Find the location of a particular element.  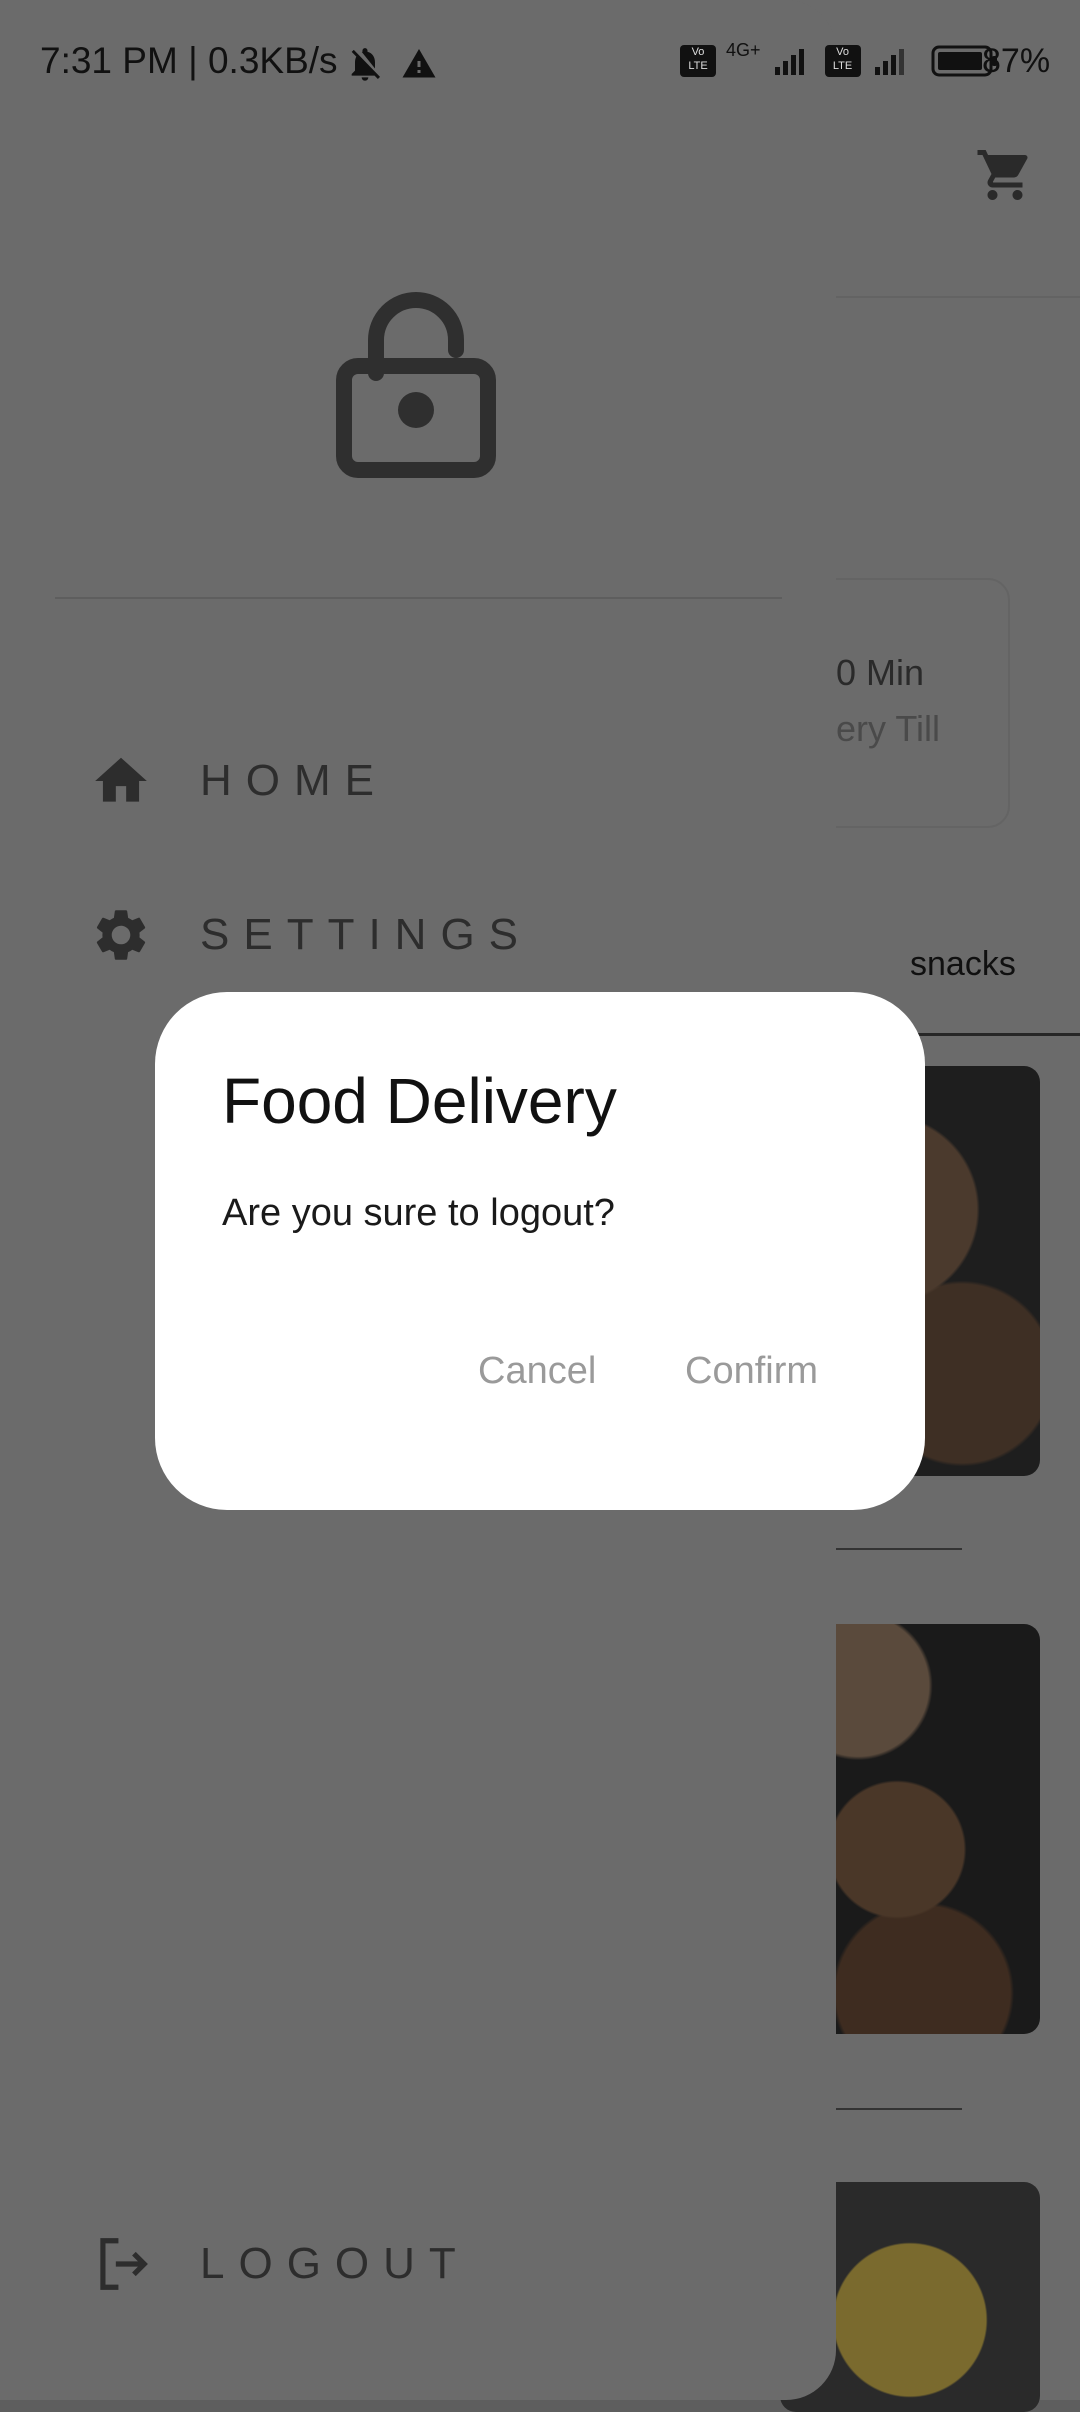

drawer-divider is located at coordinates (418, 598).